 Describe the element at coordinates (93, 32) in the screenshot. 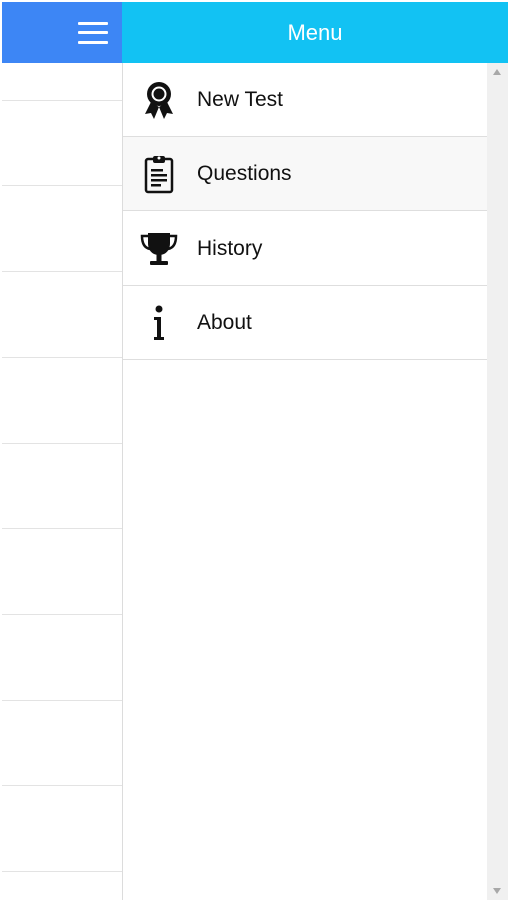

I see `hamburger-menu-icon` at that location.